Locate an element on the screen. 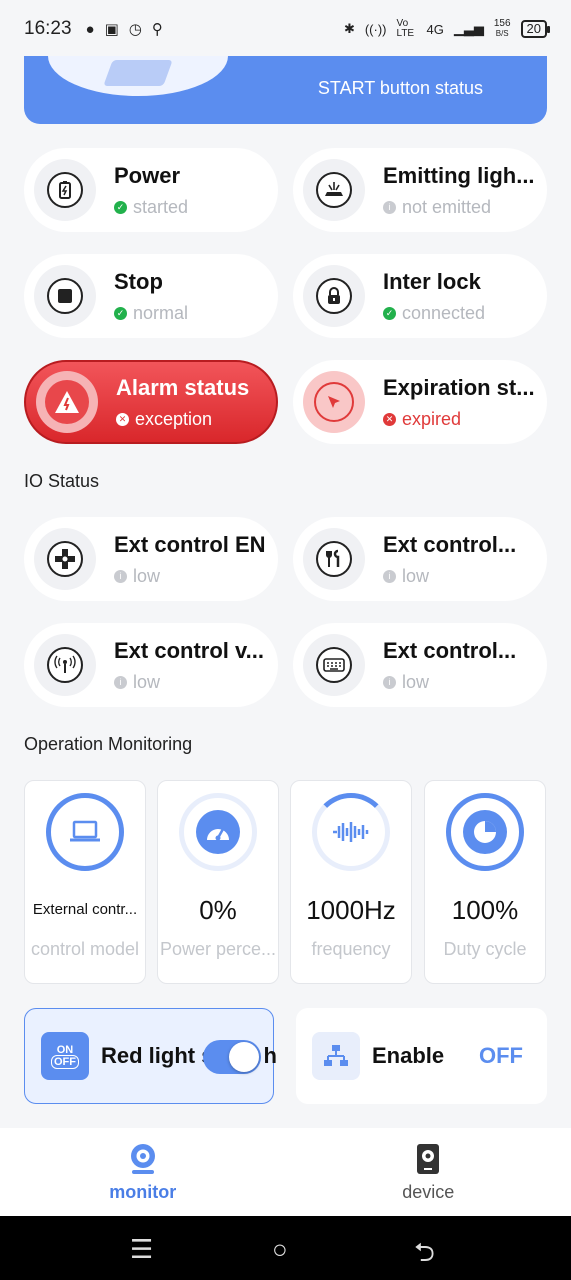 This screenshot has height=1280, width=571. banner-illustration is located at coordinates (138, 76).